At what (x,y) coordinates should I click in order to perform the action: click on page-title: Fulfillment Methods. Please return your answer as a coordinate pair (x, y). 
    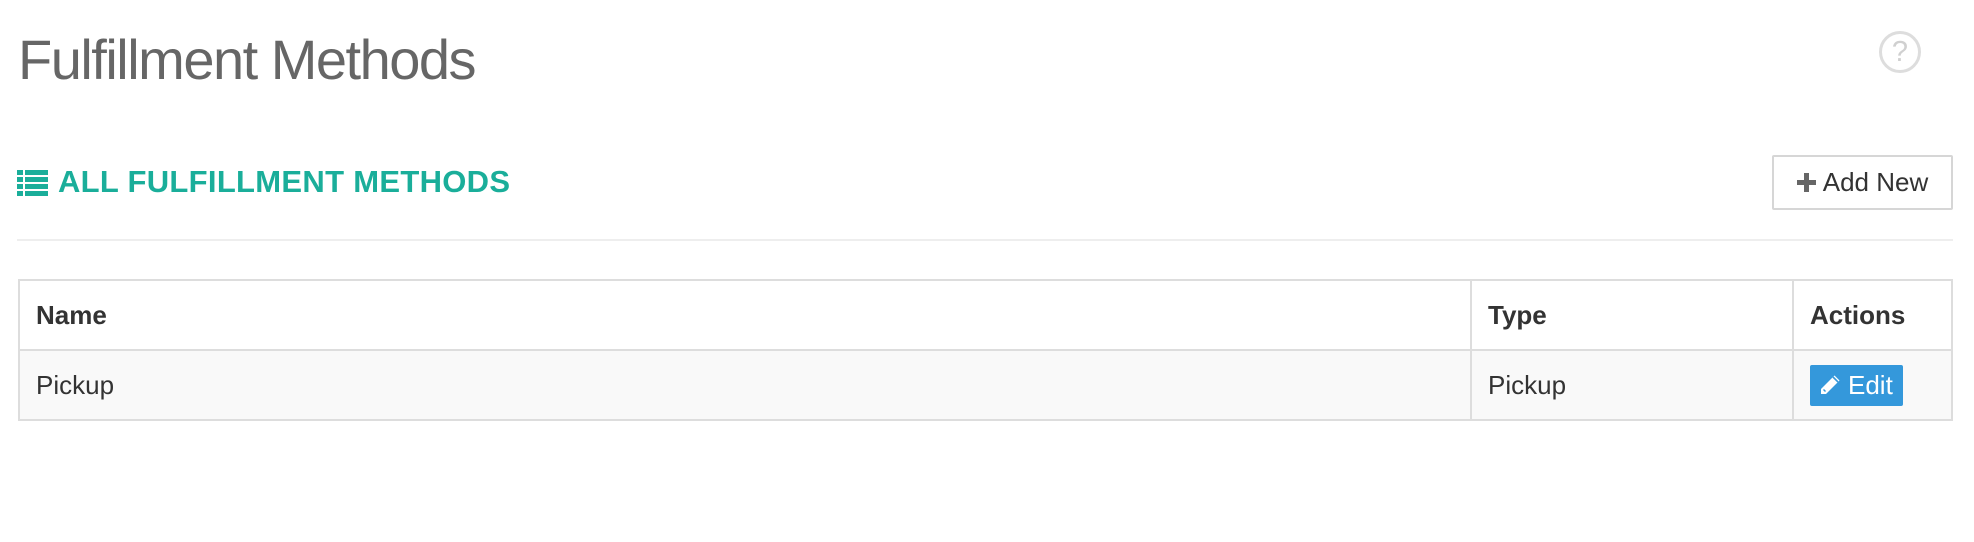
    Looking at the image, I should click on (247, 59).